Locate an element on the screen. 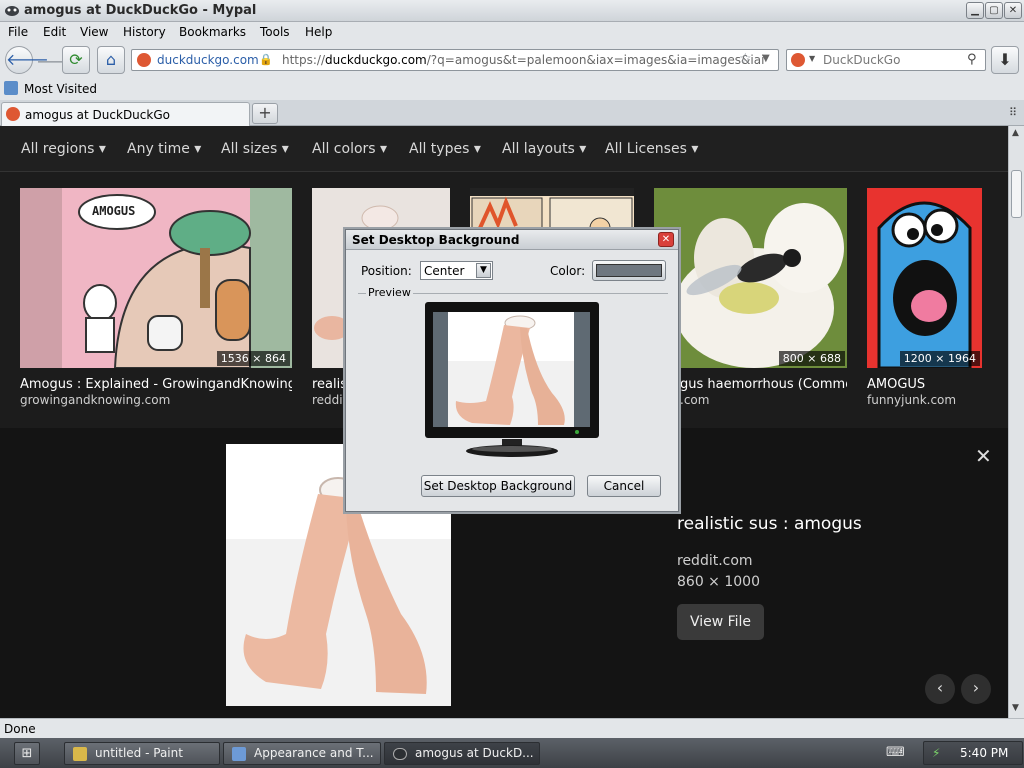  position-select: Center ▼ is located at coordinates (456, 270).